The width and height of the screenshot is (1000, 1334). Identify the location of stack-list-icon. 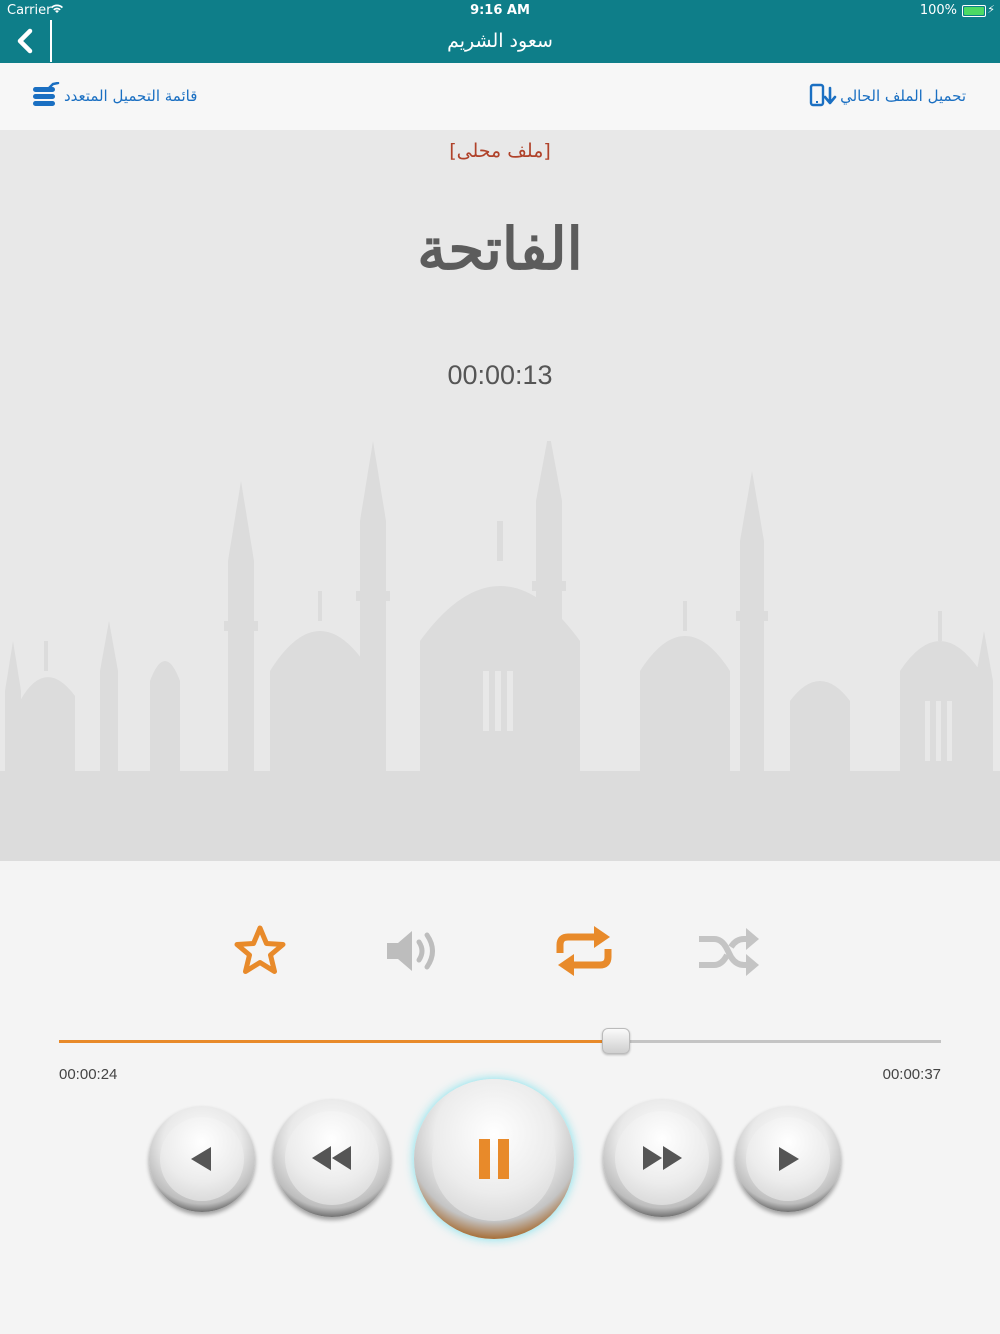
(46, 94).